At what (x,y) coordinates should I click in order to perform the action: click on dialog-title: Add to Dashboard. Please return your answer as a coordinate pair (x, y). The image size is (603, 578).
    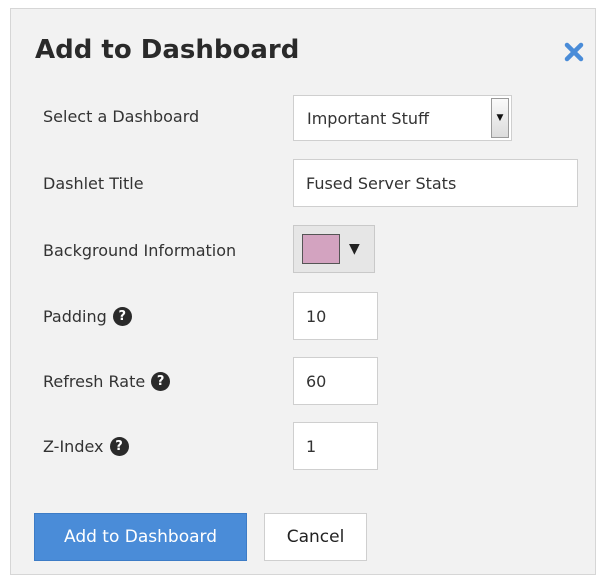
    Looking at the image, I should click on (167, 50).